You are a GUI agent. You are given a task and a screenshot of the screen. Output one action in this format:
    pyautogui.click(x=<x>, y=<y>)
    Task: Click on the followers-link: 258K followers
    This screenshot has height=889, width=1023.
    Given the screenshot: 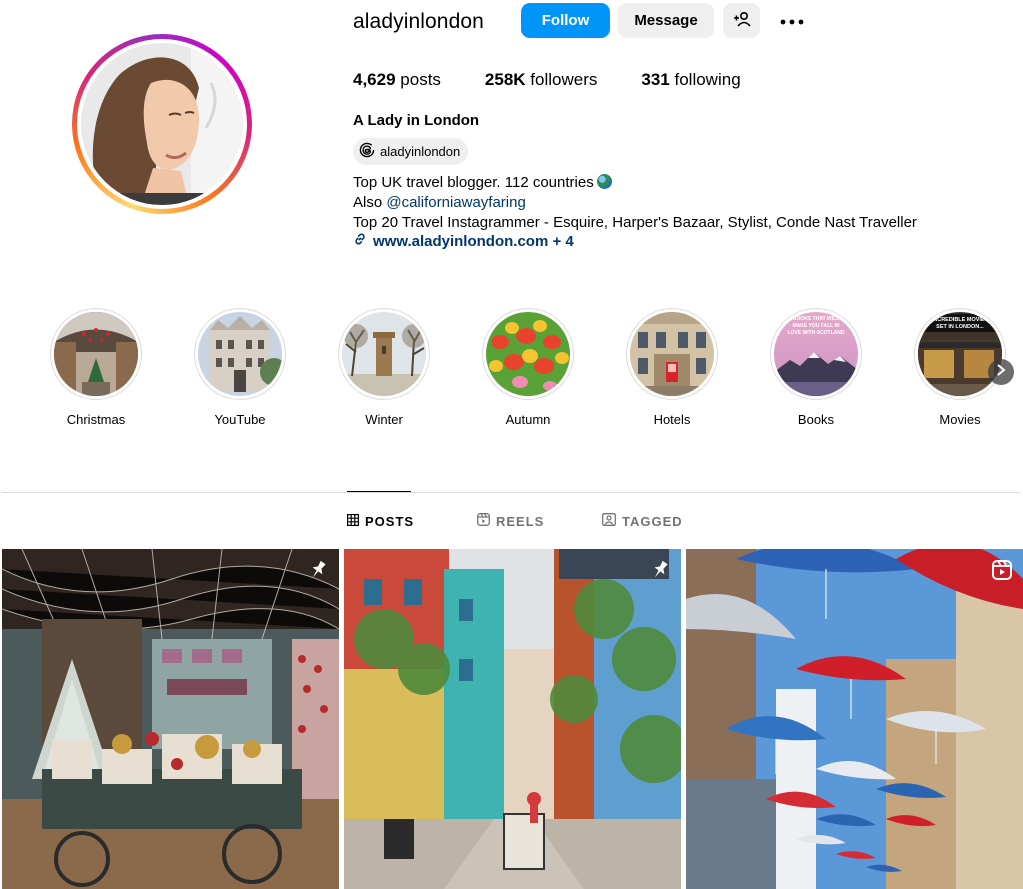 What is the action you would take?
    pyautogui.click(x=541, y=80)
    